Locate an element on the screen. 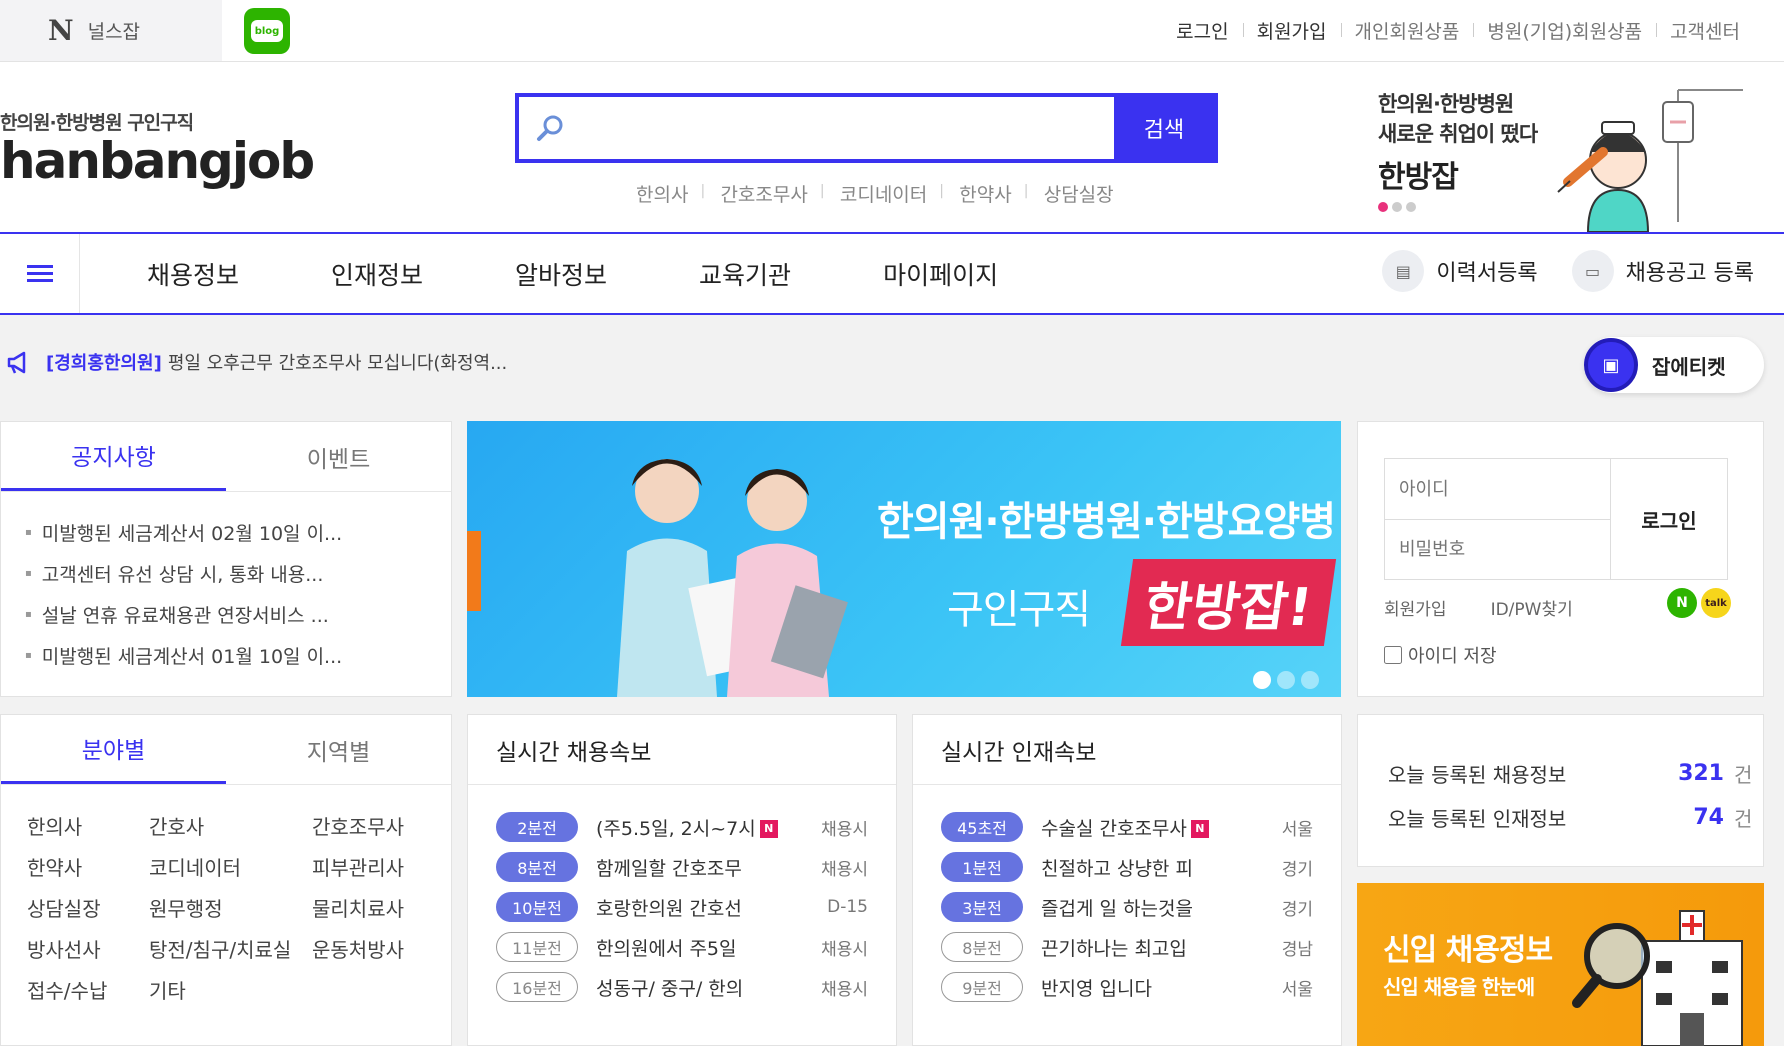 The height and width of the screenshot is (1046, 1784). keyword-link: 간호조무사 is located at coordinates (761, 193).